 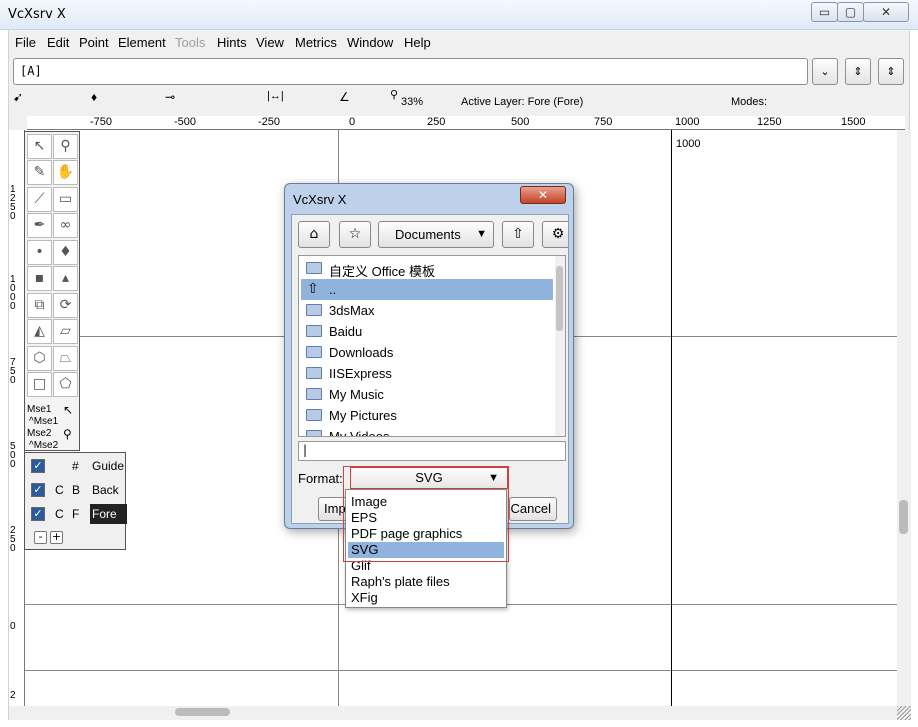 What do you see at coordinates (232, 42) in the screenshot?
I see `menu-hints: Hints` at bounding box center [232, 42].